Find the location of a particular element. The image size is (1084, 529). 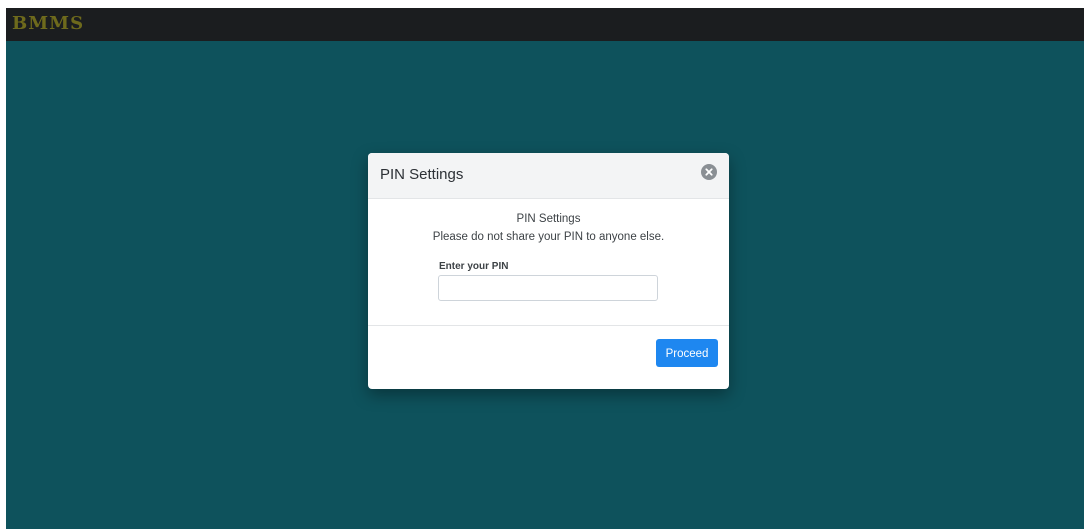

modal-title: PIN Settings is located at coordinates (422, 174).